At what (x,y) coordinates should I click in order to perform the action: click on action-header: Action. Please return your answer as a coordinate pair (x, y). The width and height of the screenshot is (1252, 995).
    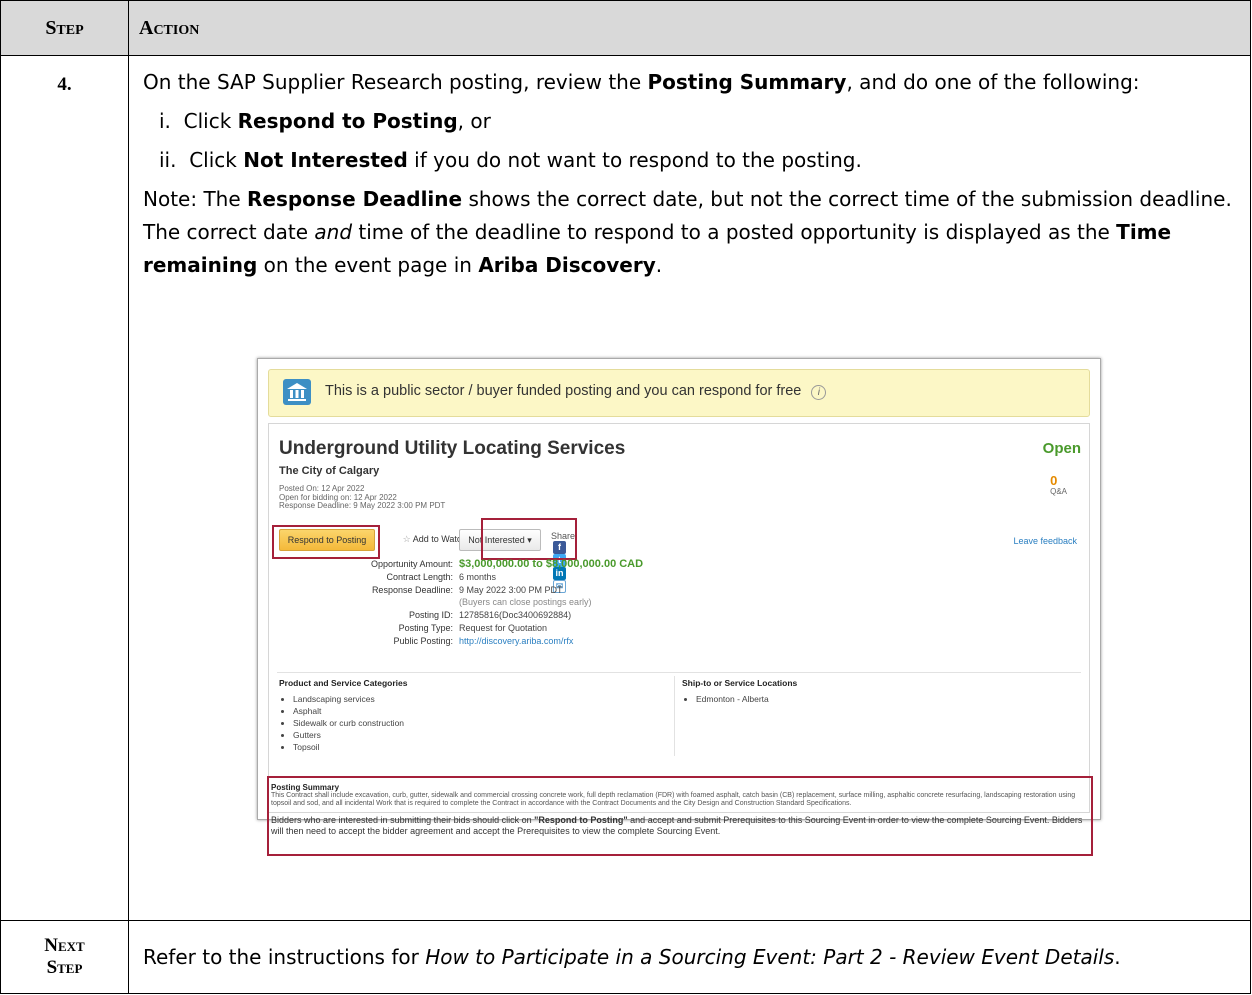
    Looking at the image, I should click on (689, 28).